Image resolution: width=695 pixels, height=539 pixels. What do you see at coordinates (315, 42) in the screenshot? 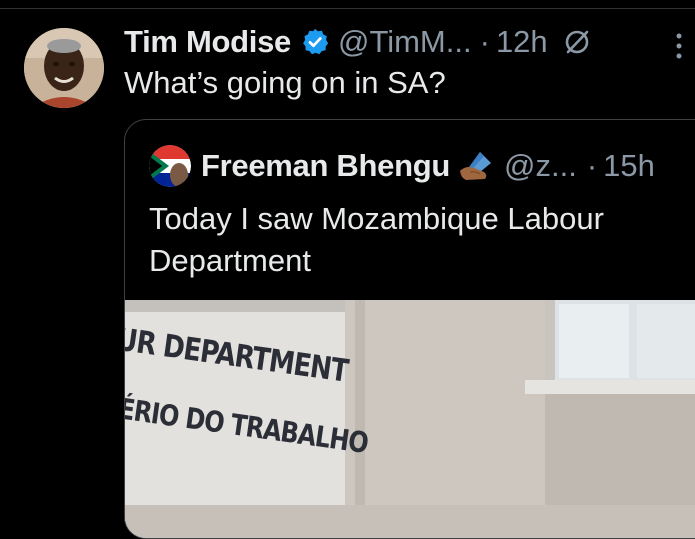
I see `verified-badge-icon` at bounding box center [315, 42].